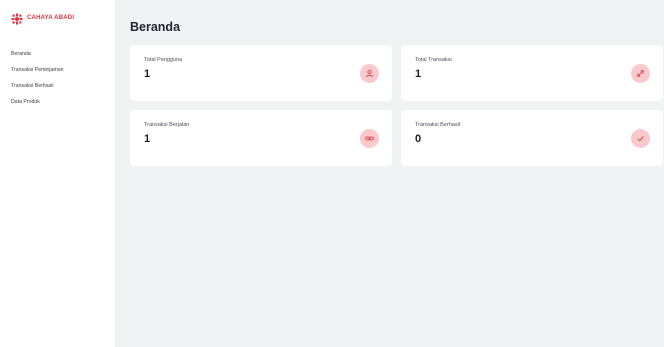 The height and width of the screenshot is (347, 664). I want to click on stat-card-label: Total Pengguna, so click(163, 60).